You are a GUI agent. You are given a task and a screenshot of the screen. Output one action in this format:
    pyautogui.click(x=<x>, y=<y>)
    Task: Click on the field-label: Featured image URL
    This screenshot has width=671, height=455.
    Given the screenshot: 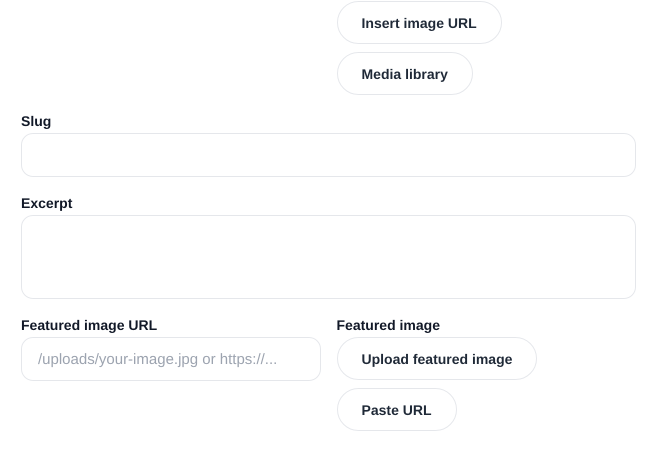 What is the action you would take?
    pyautogui.click(x=89, y=325)
    